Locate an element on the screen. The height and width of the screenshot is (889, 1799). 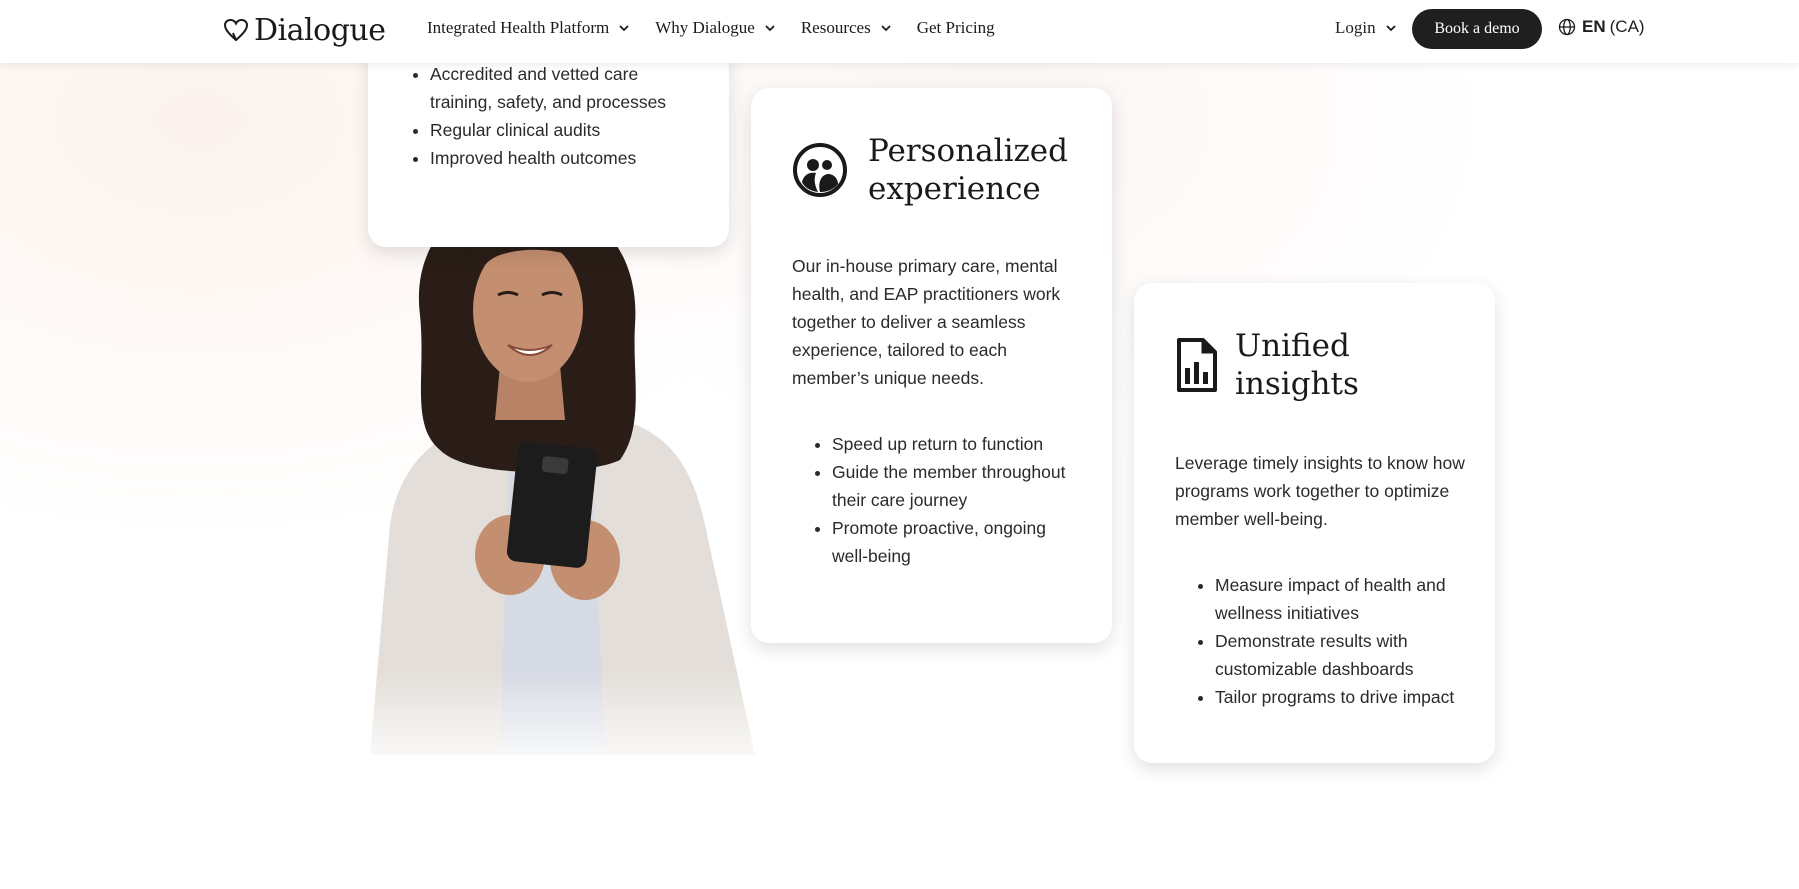
card-header: Unified insights is located at coordinates (1320, 365).